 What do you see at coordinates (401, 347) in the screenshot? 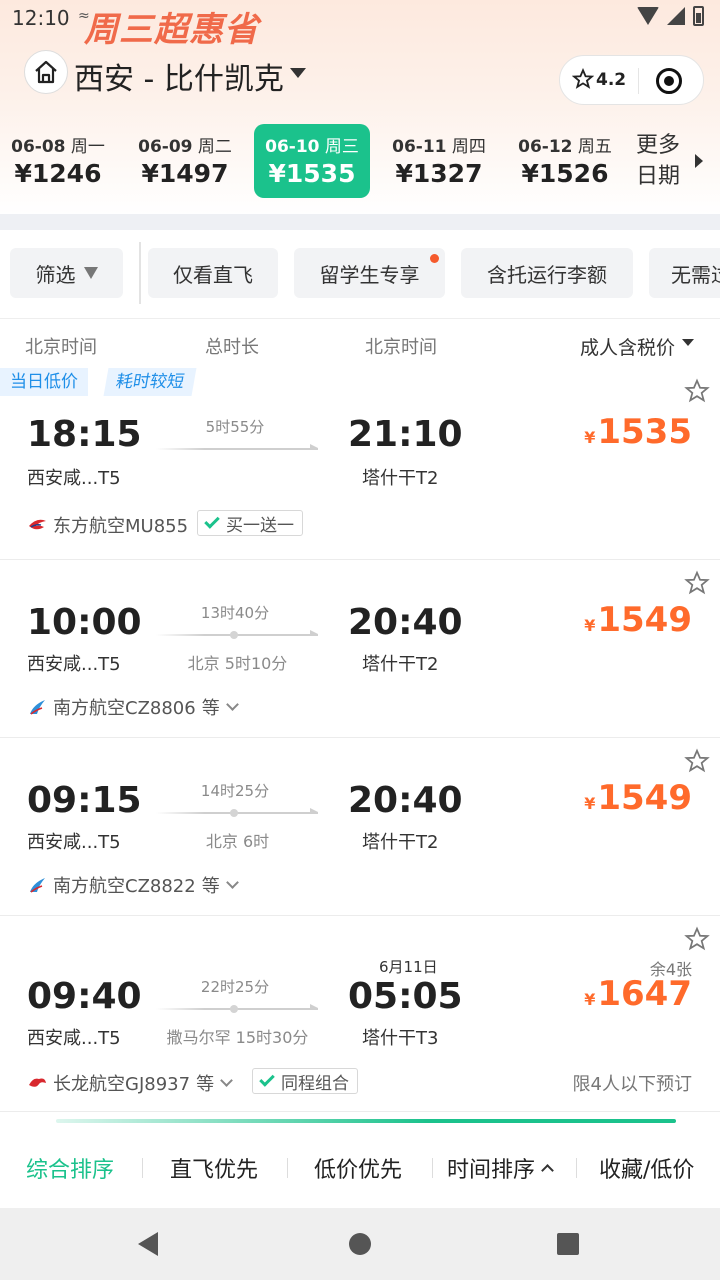
I see `arr-time-header: 北京时间` at bounding box center [401, 347].